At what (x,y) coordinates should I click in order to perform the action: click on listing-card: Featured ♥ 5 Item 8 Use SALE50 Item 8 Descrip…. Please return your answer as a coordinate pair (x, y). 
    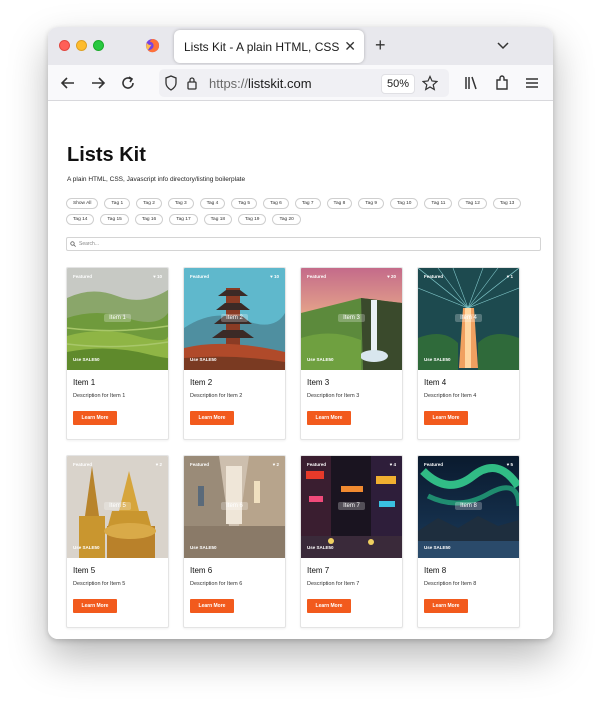
    Looking at the image, I should click on (468, 541).